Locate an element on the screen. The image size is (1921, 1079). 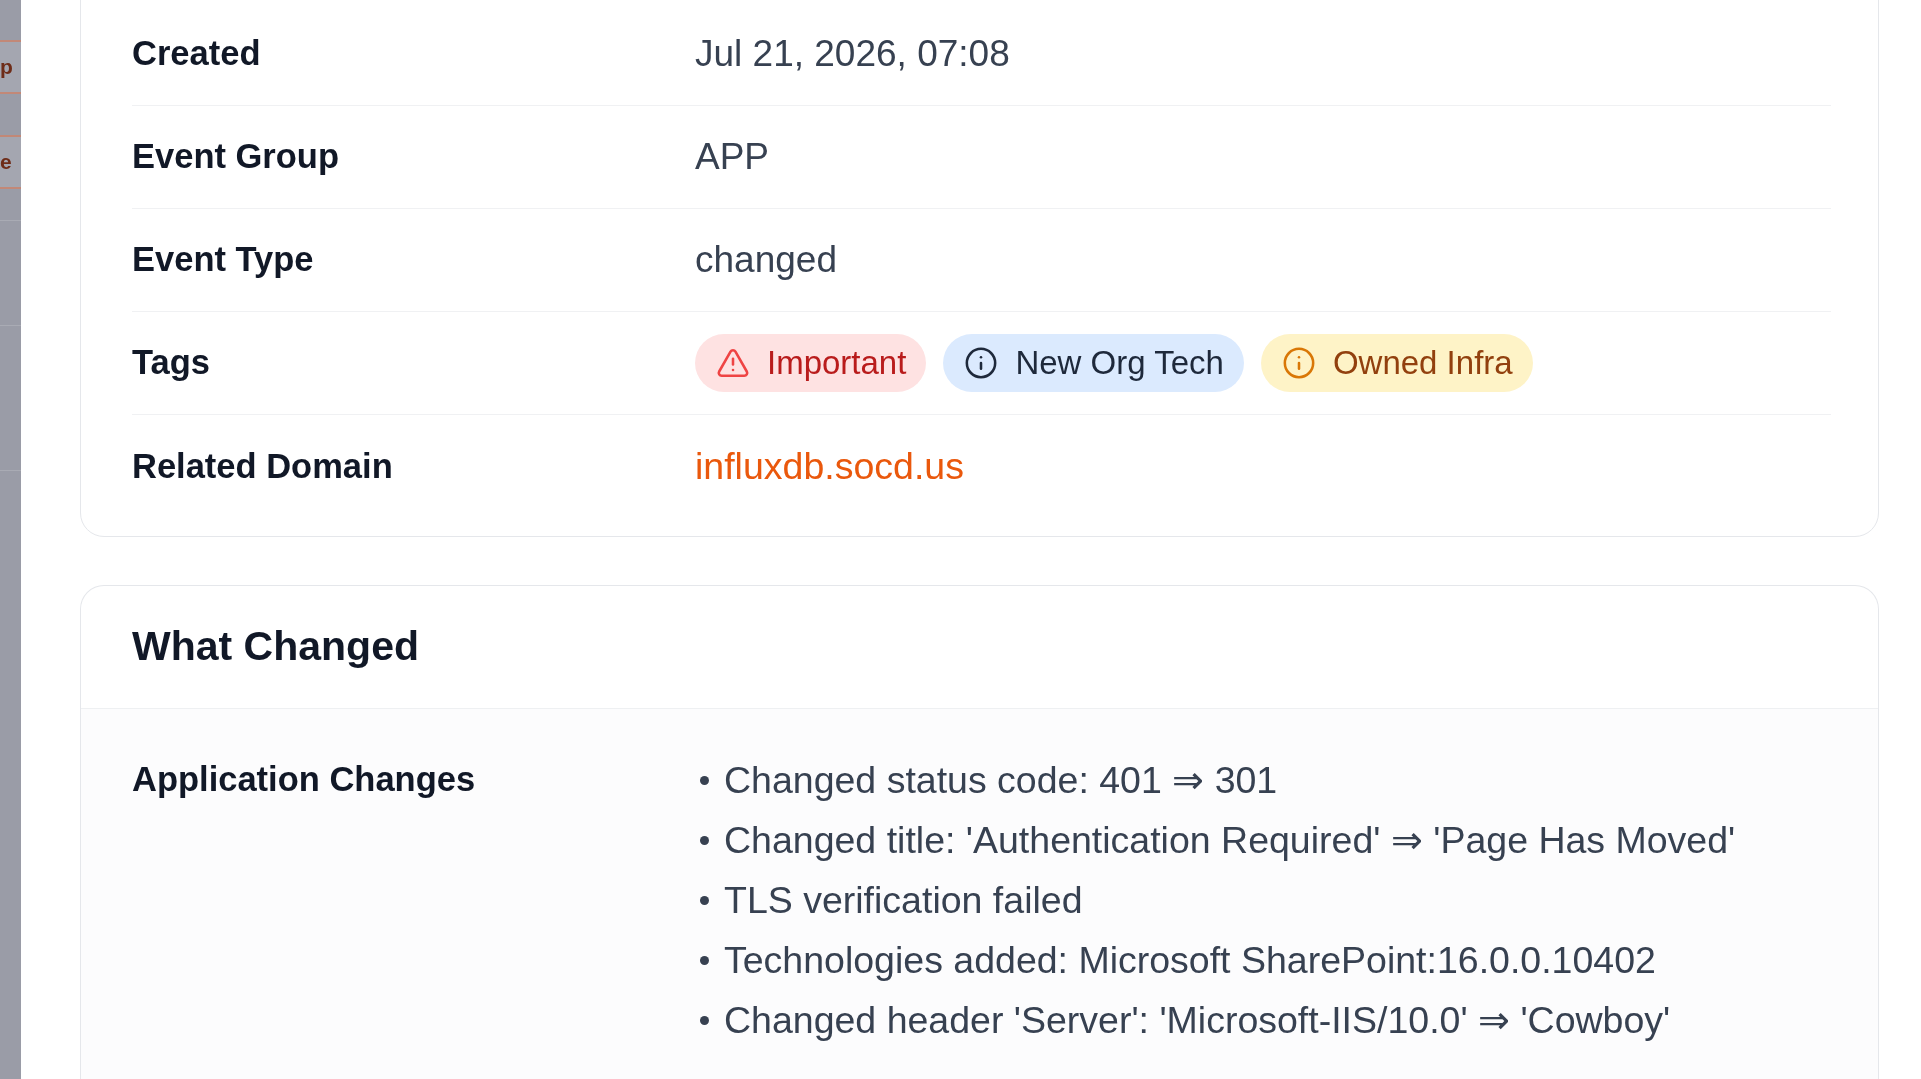
change-item: Changed header 'Server': 'Microsoft-IIS/10.0' ⇒ 'Cowboy' is located at coordinates (1197, 1020).